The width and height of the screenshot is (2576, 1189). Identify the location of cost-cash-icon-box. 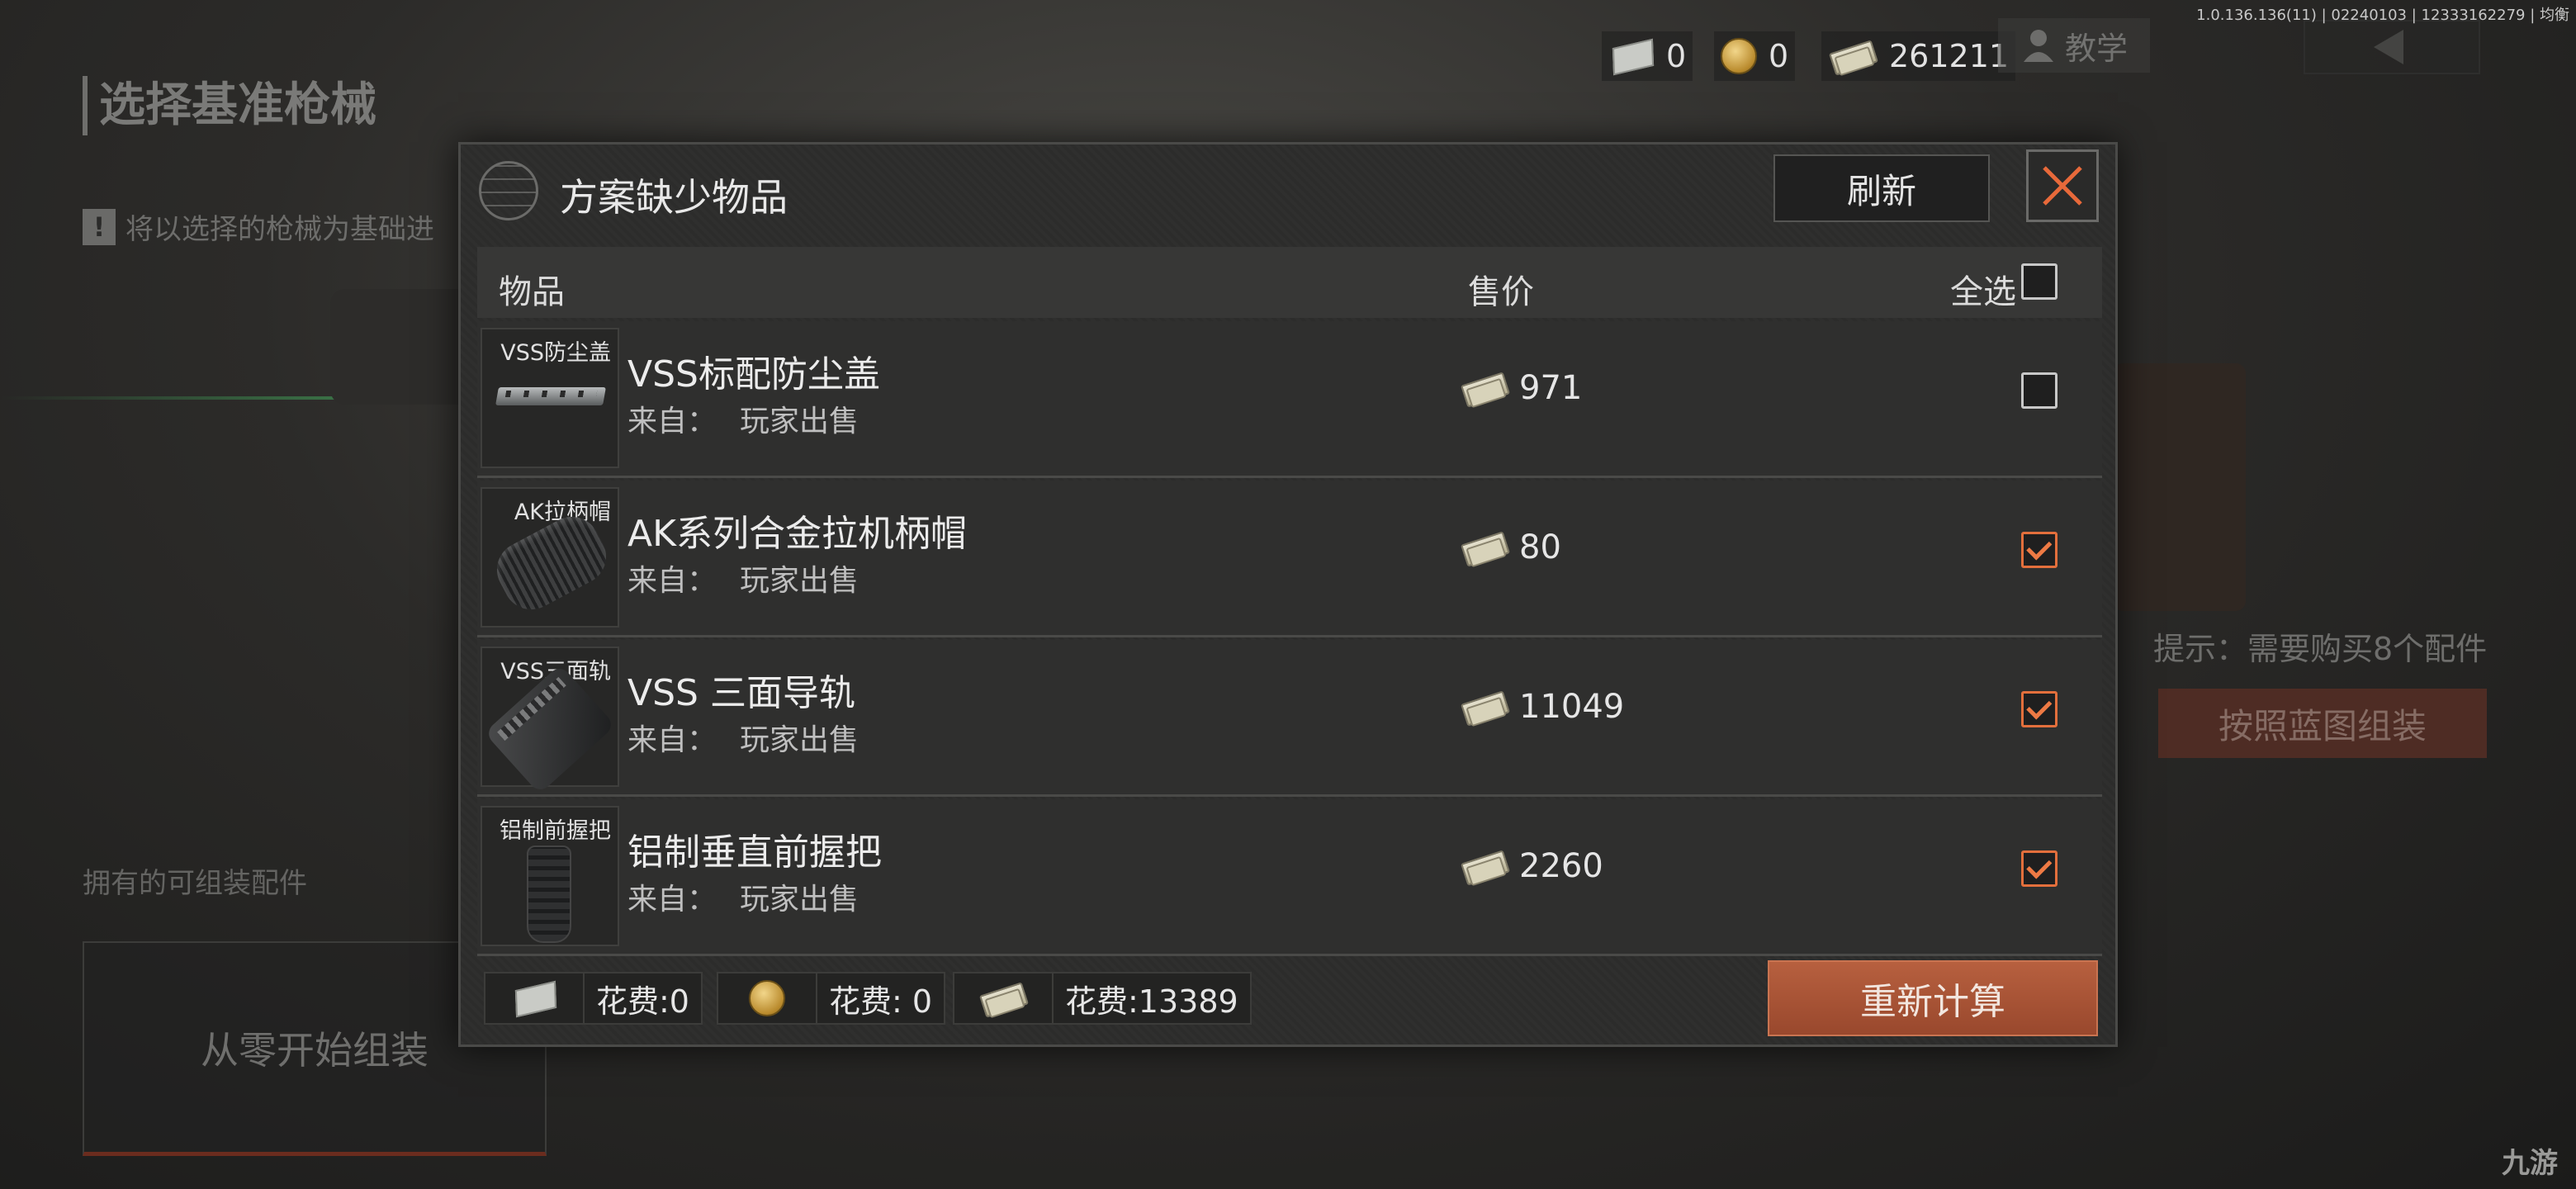
(1004, 998).